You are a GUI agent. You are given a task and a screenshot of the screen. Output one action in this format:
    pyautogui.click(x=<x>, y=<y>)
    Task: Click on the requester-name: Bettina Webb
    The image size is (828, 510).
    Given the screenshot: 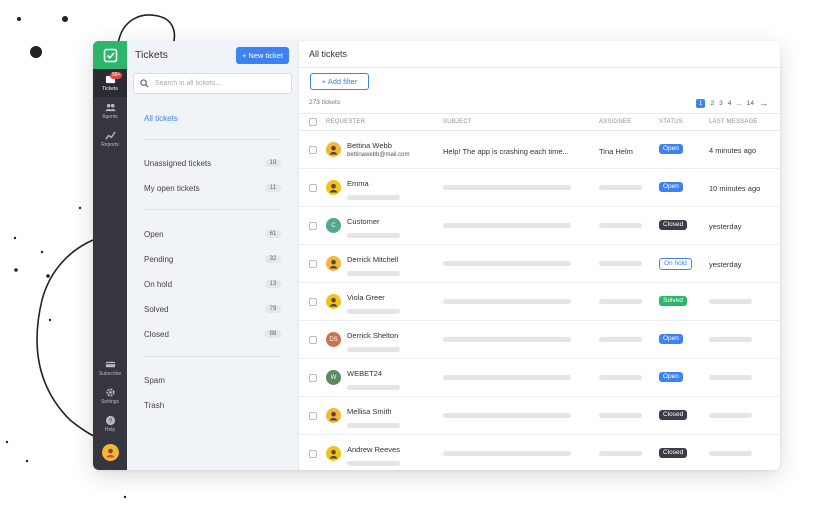 What is the action you would take?
    pyautogui.click(x=369, y=145)
    